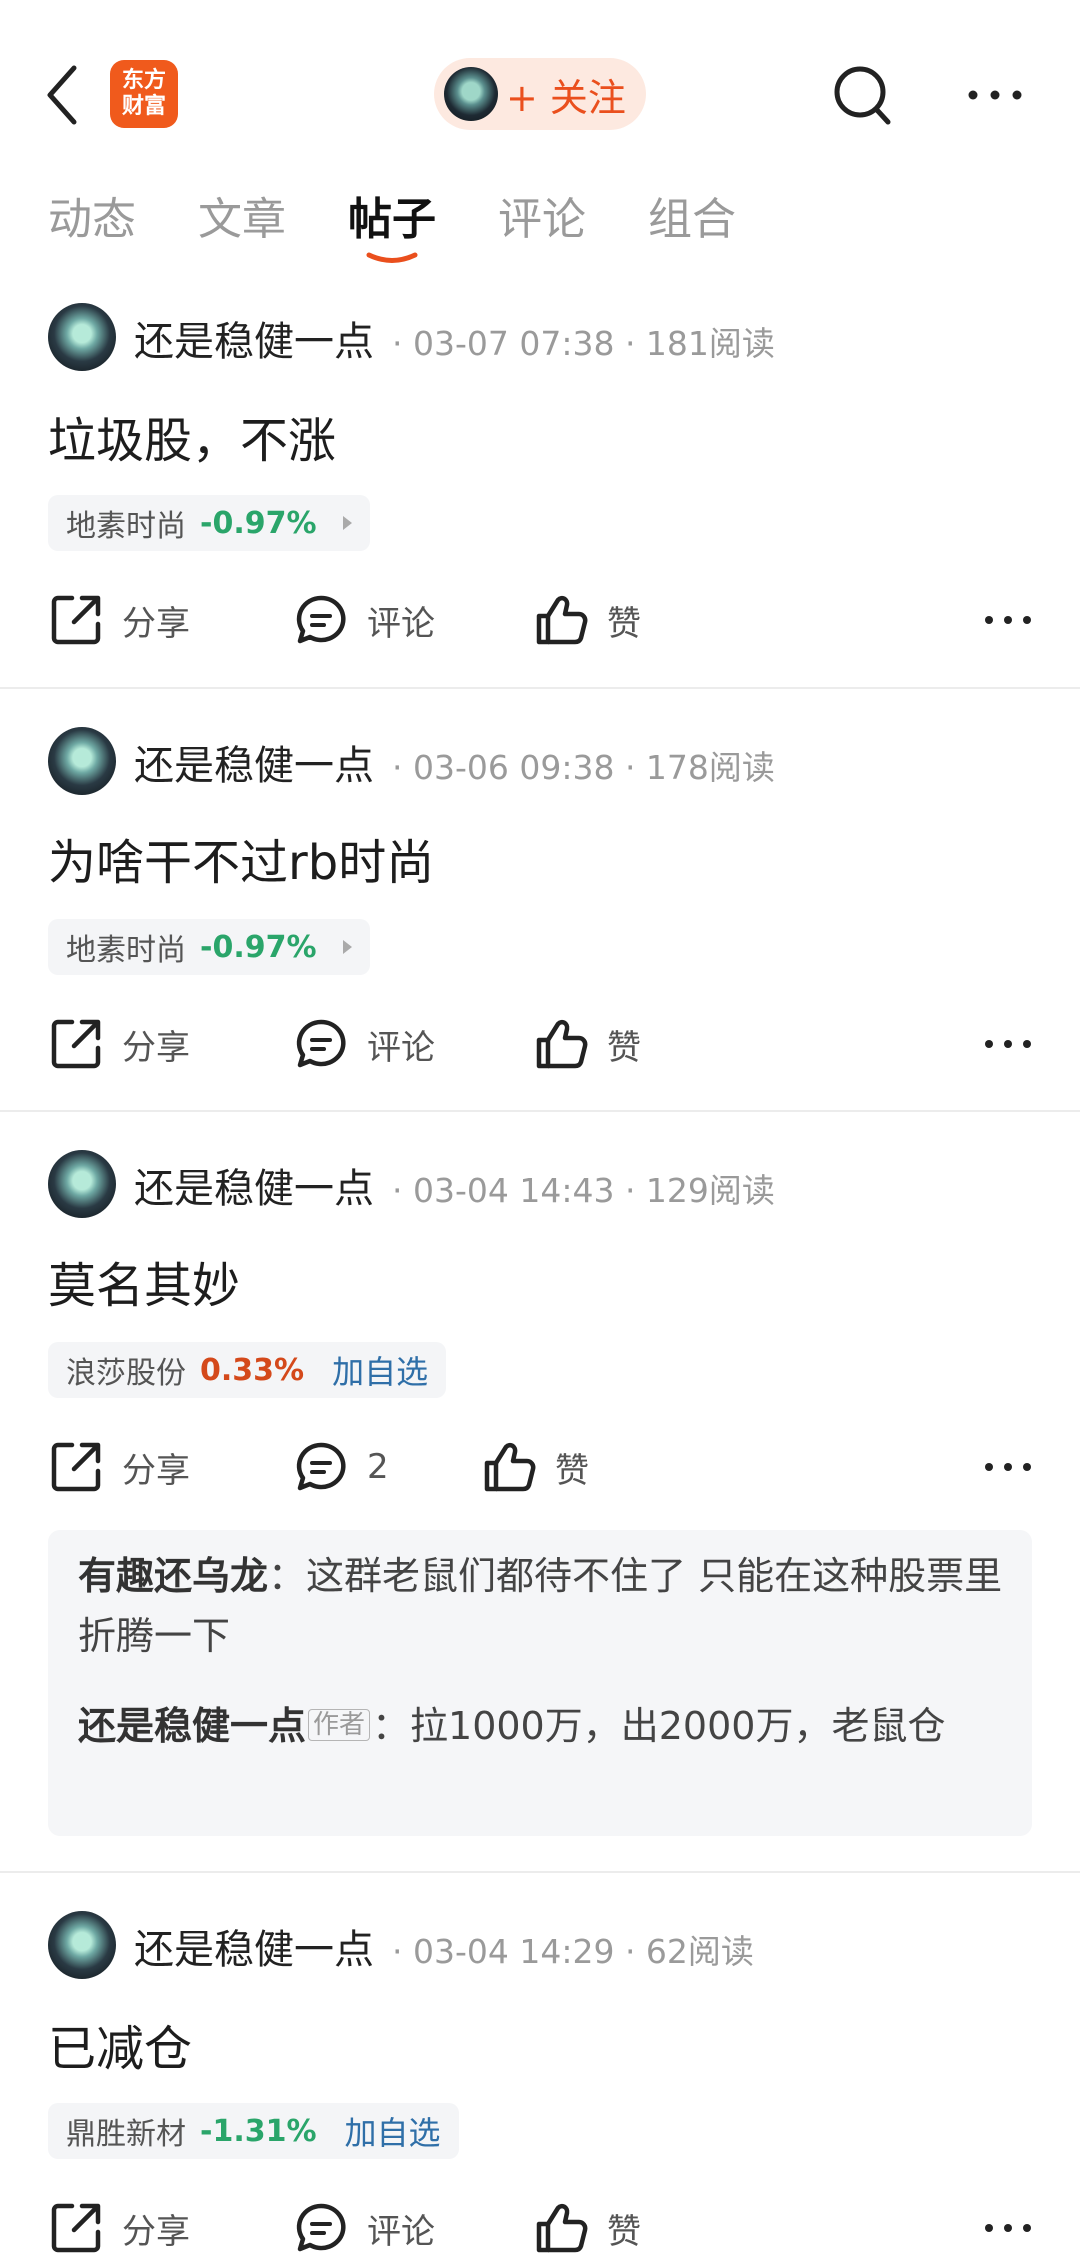 The image size is (1080, 2263). I want to click on post-header: 还是稳健一点 · 03-04 14:43 · 129阅读, so click(548, 1186).